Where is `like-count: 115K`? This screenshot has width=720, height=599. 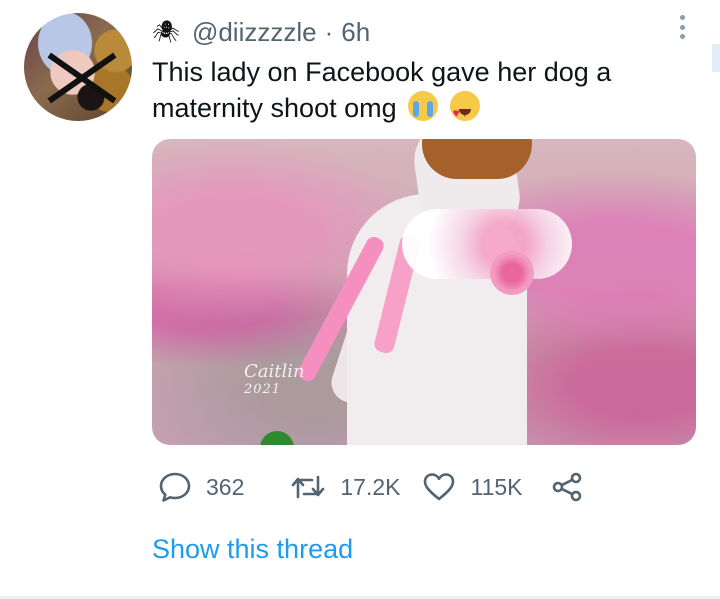
like-count: 115K is located at coordinates (496, 486).